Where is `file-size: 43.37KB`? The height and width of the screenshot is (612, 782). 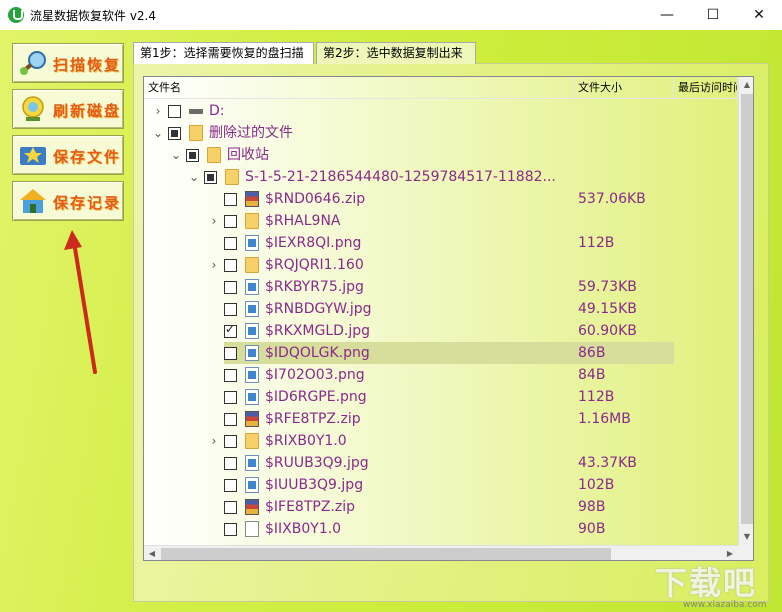
file-size: 43.37KB is located at coordinates (607, 463).